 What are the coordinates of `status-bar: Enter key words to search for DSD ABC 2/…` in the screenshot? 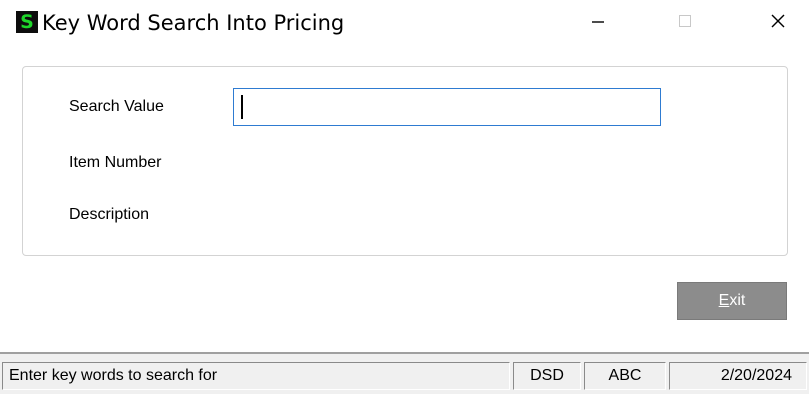 It's located at (404, 373).